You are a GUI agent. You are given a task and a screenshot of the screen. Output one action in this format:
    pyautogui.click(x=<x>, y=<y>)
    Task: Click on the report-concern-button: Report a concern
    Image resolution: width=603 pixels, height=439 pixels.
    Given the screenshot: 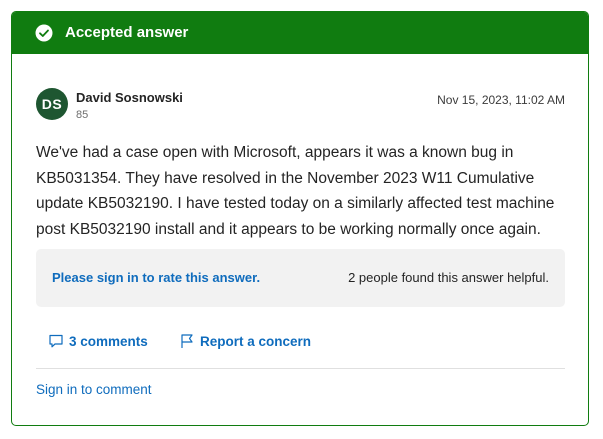 What is the action you would take?
    pyautogui.click(x=245, y=341)
    